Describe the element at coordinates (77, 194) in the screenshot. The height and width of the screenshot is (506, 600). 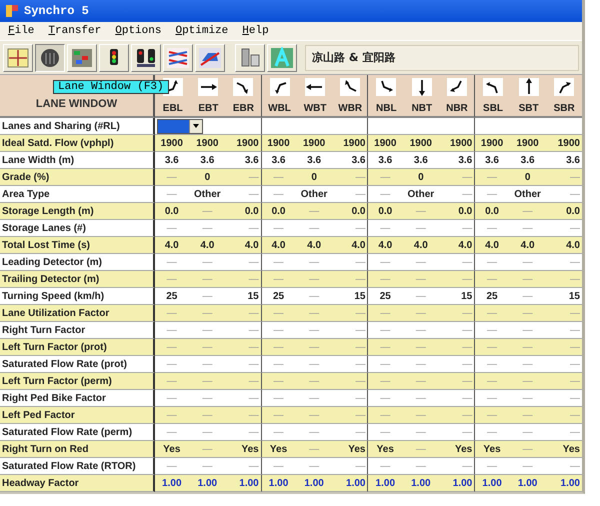
I see `row-label: Area Type` at that location.